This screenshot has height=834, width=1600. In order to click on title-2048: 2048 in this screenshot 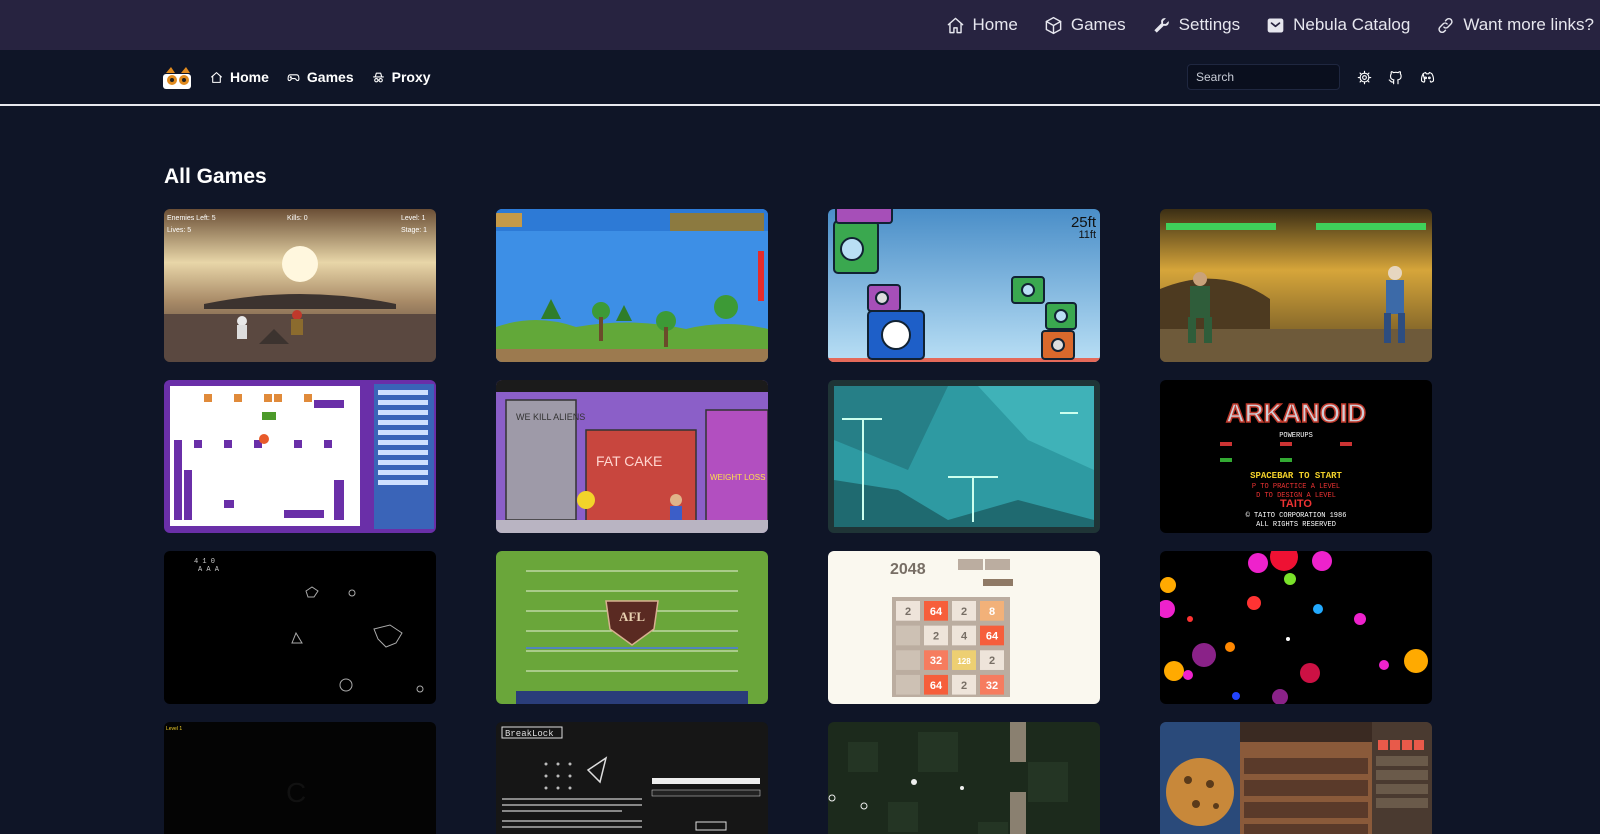, I will do `click(908, 569)`.